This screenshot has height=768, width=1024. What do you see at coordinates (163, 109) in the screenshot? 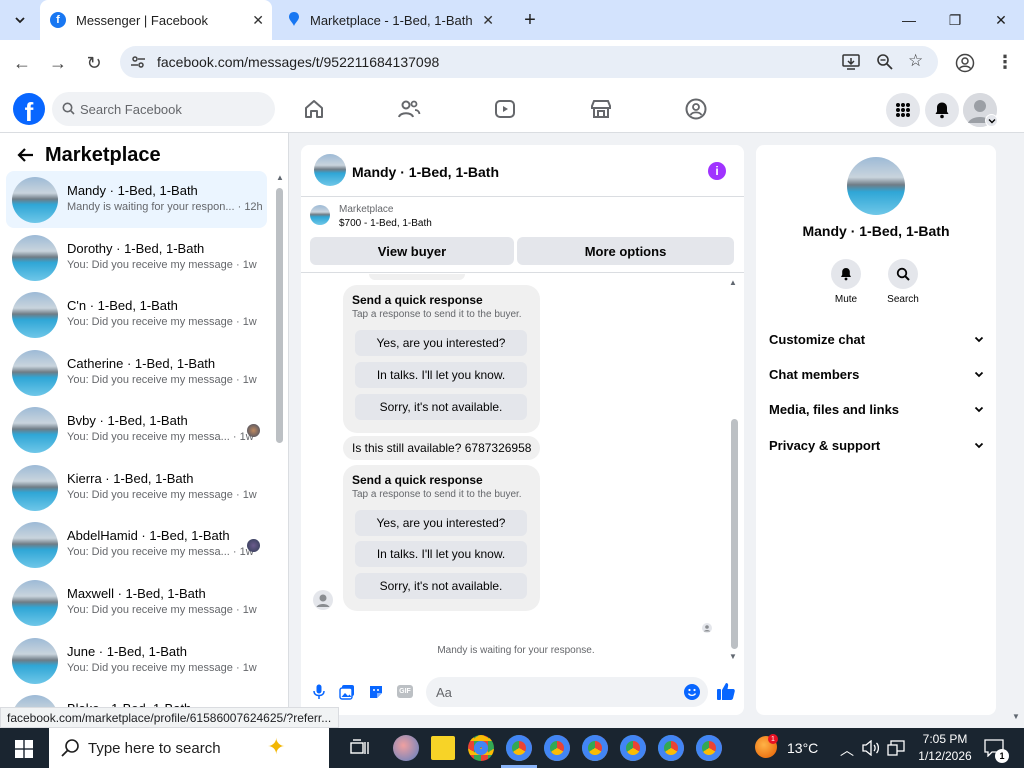
I see `search-facebook-input: Search Facebook` at bounding box center [163, 109].